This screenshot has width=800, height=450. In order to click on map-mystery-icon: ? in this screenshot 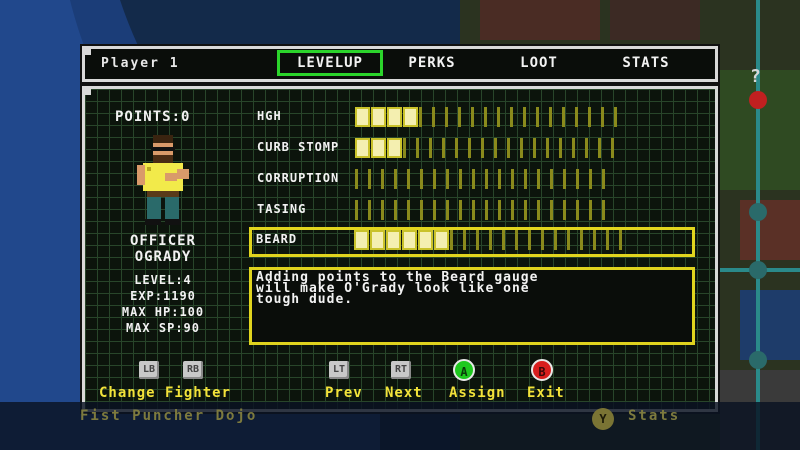, I will do `click(755, 76)`.